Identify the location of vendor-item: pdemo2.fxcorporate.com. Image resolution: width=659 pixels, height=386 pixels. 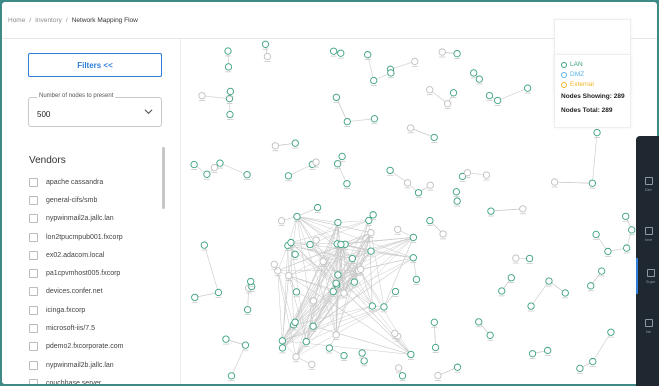
(91, 347).